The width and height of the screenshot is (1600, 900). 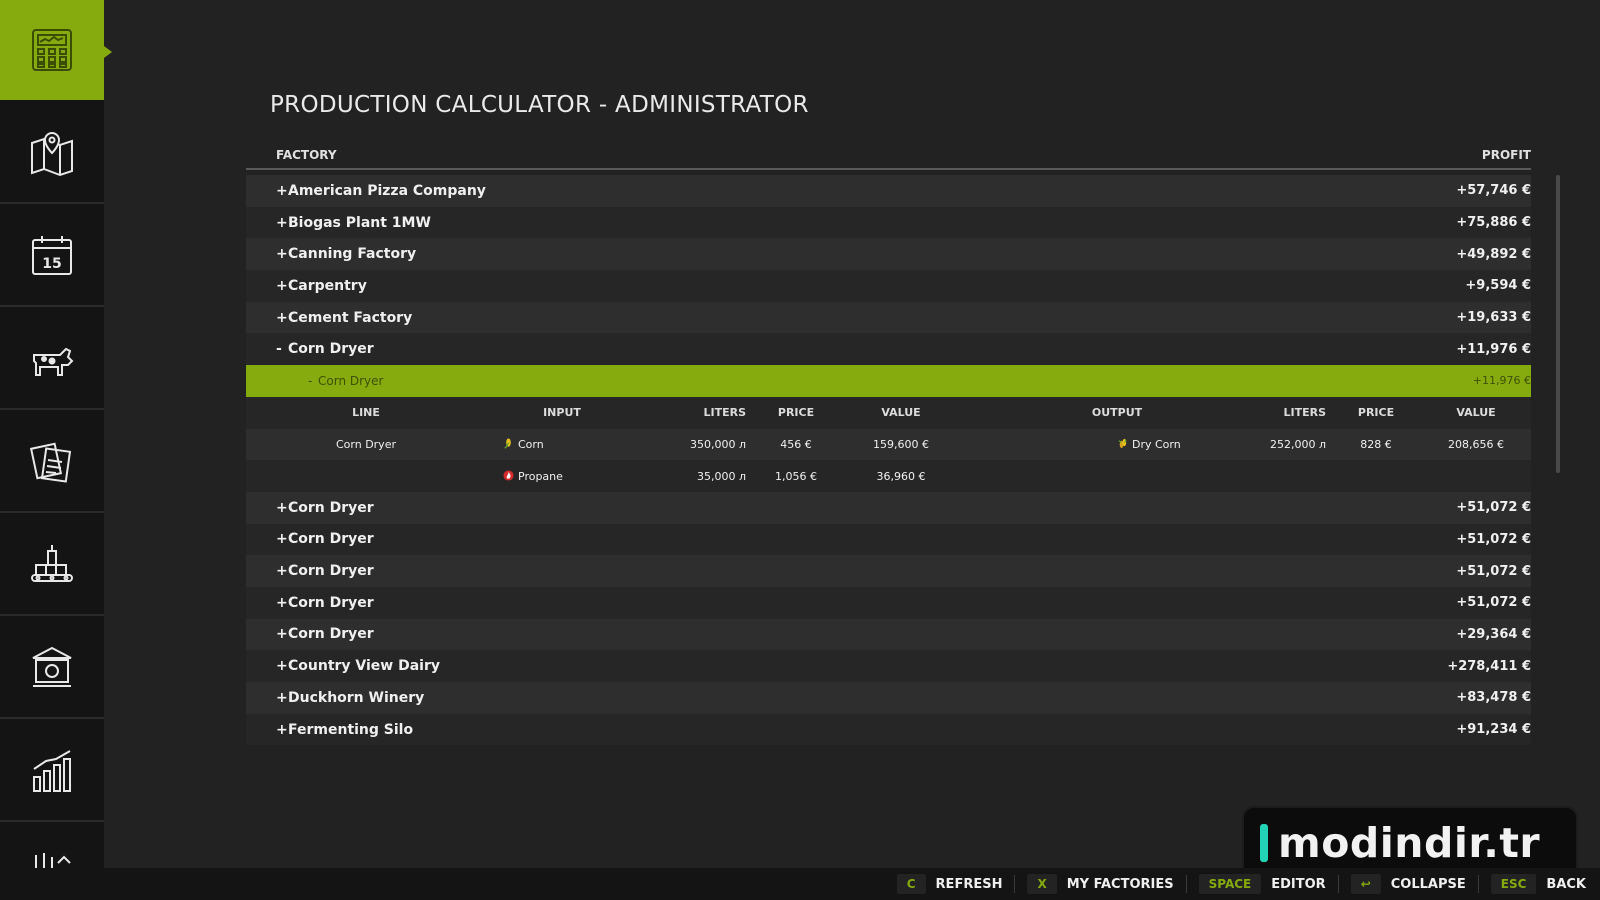 I want to click on sidebar-item-statistics, so click(x=52, y=772).